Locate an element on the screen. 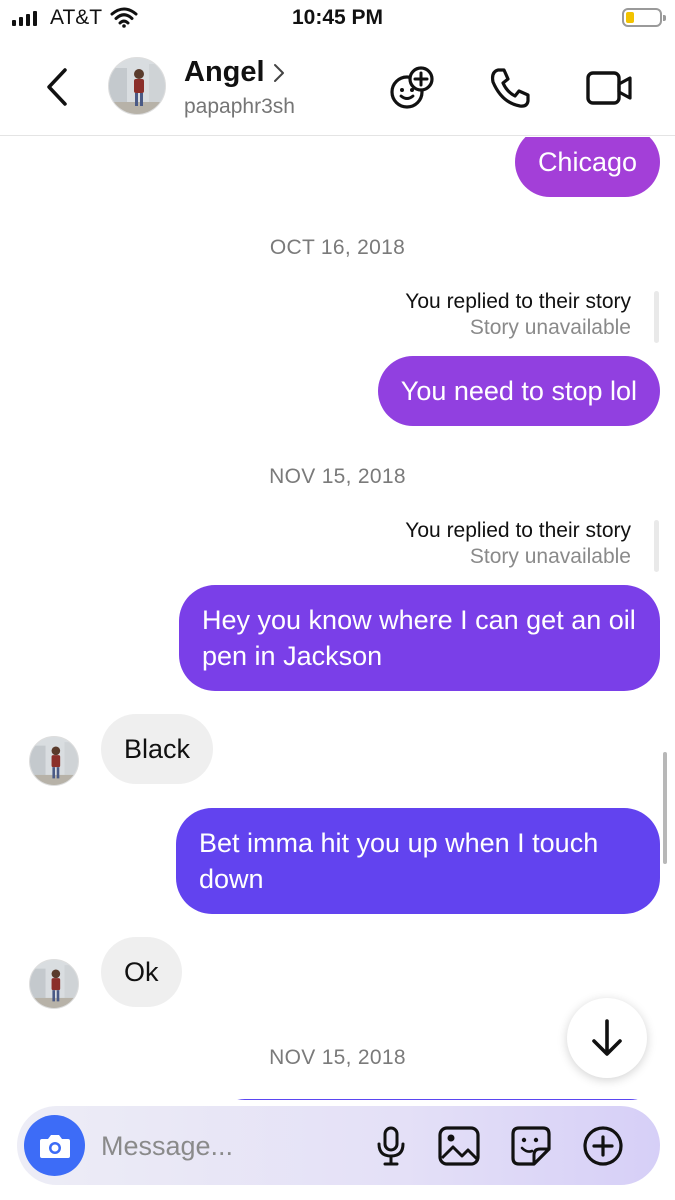 Image resolution: width=675 pixels, height=1200 pixels. more-options-button is located at coordinates (603, 1146).